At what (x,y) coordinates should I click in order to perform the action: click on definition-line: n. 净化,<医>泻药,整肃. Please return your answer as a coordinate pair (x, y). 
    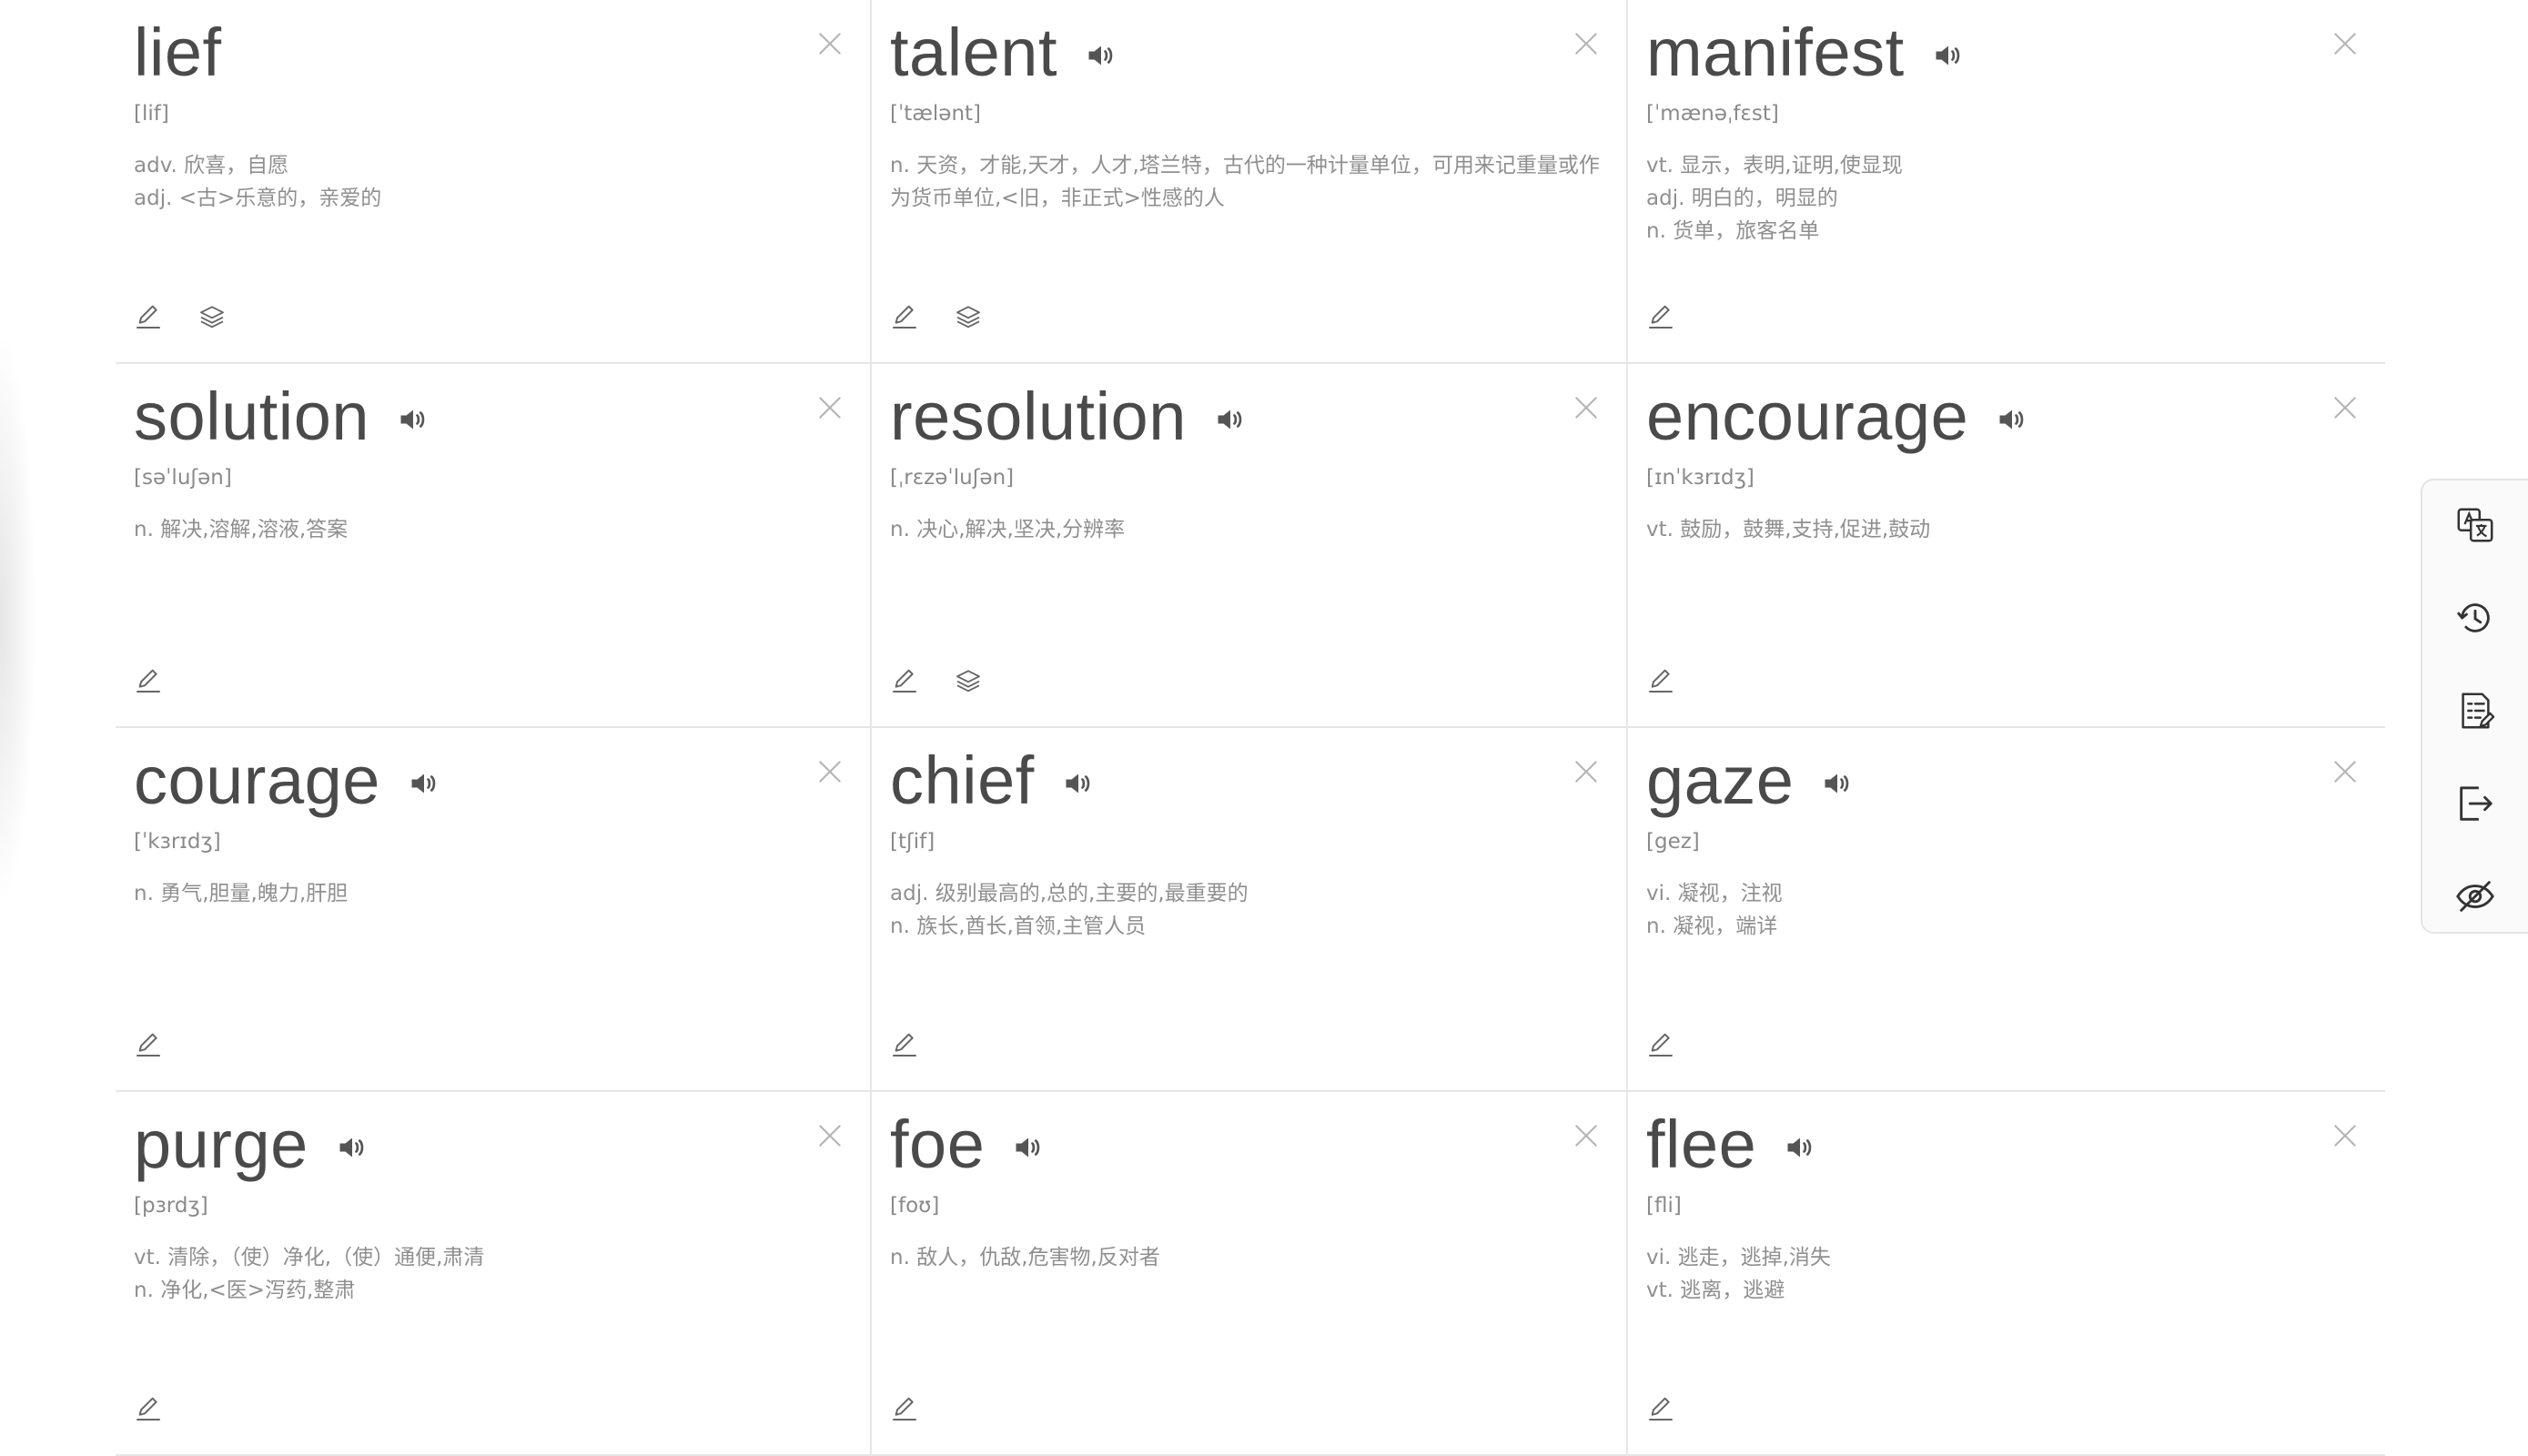
    Looking at the image, I should click on (245, 1291).